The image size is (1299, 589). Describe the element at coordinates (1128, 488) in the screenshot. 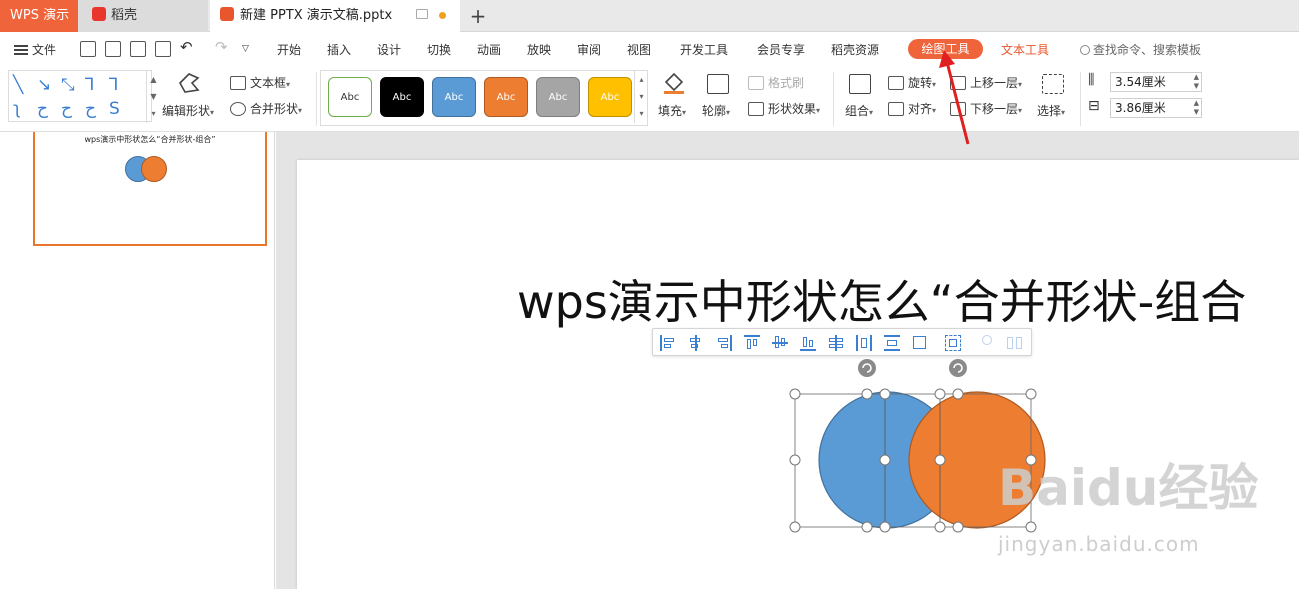

I see `baidu-watermark: Baidu经验` at that location.